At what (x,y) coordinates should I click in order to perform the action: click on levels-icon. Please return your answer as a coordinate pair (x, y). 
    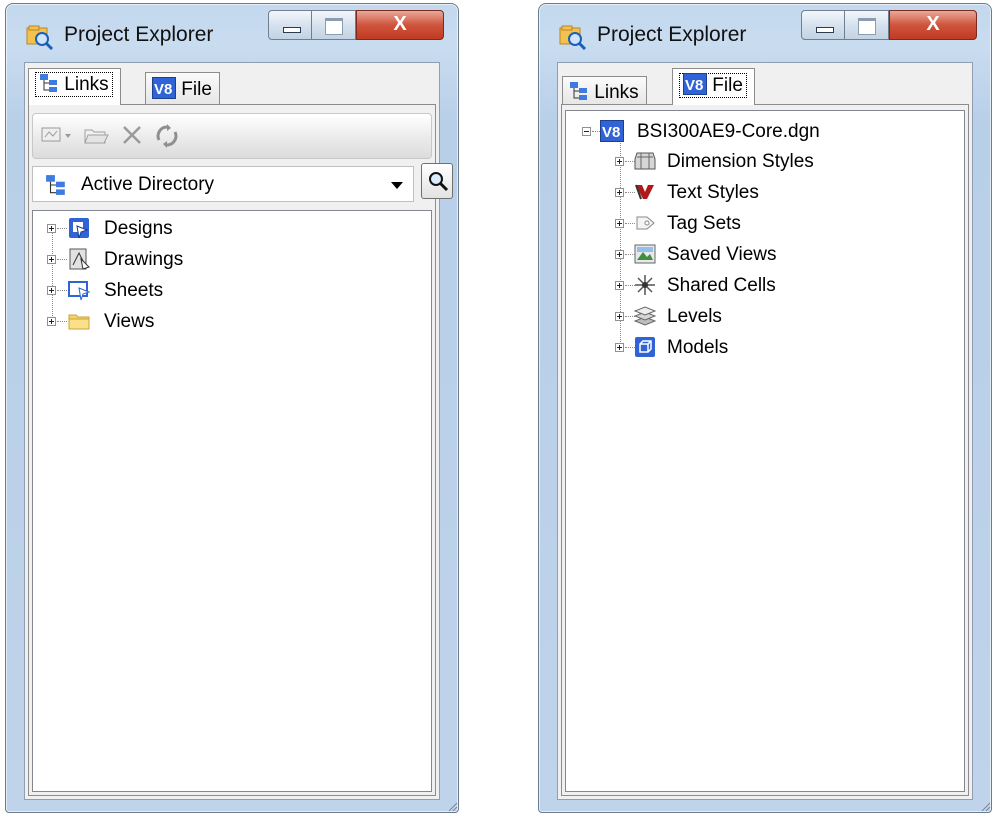
    Looking at the image, I should click on (645, 316).